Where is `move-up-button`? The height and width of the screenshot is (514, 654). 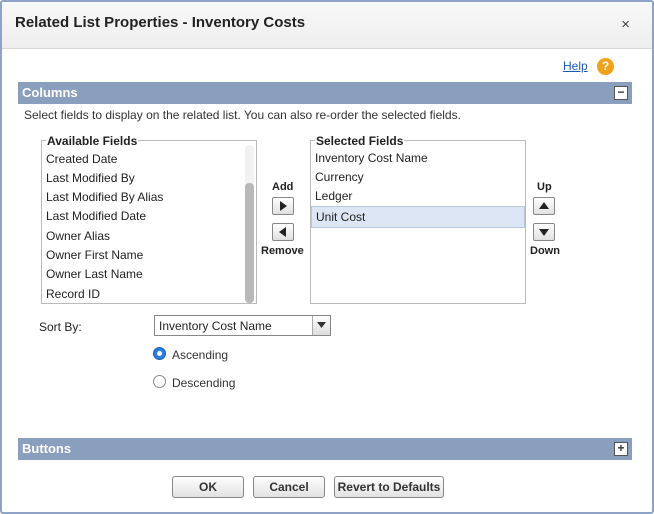
move-up-button is located at coordinates (544, 206).